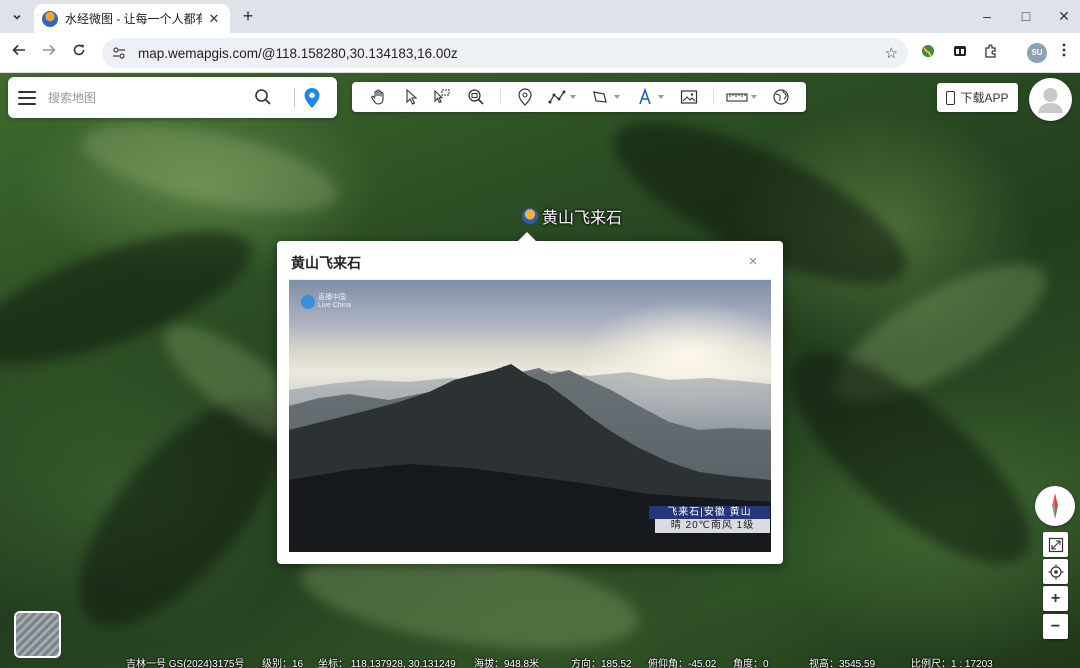 The width and height of the screenshot is (1080, 668). I want to click on image-tool-icon, so click(689, 97).